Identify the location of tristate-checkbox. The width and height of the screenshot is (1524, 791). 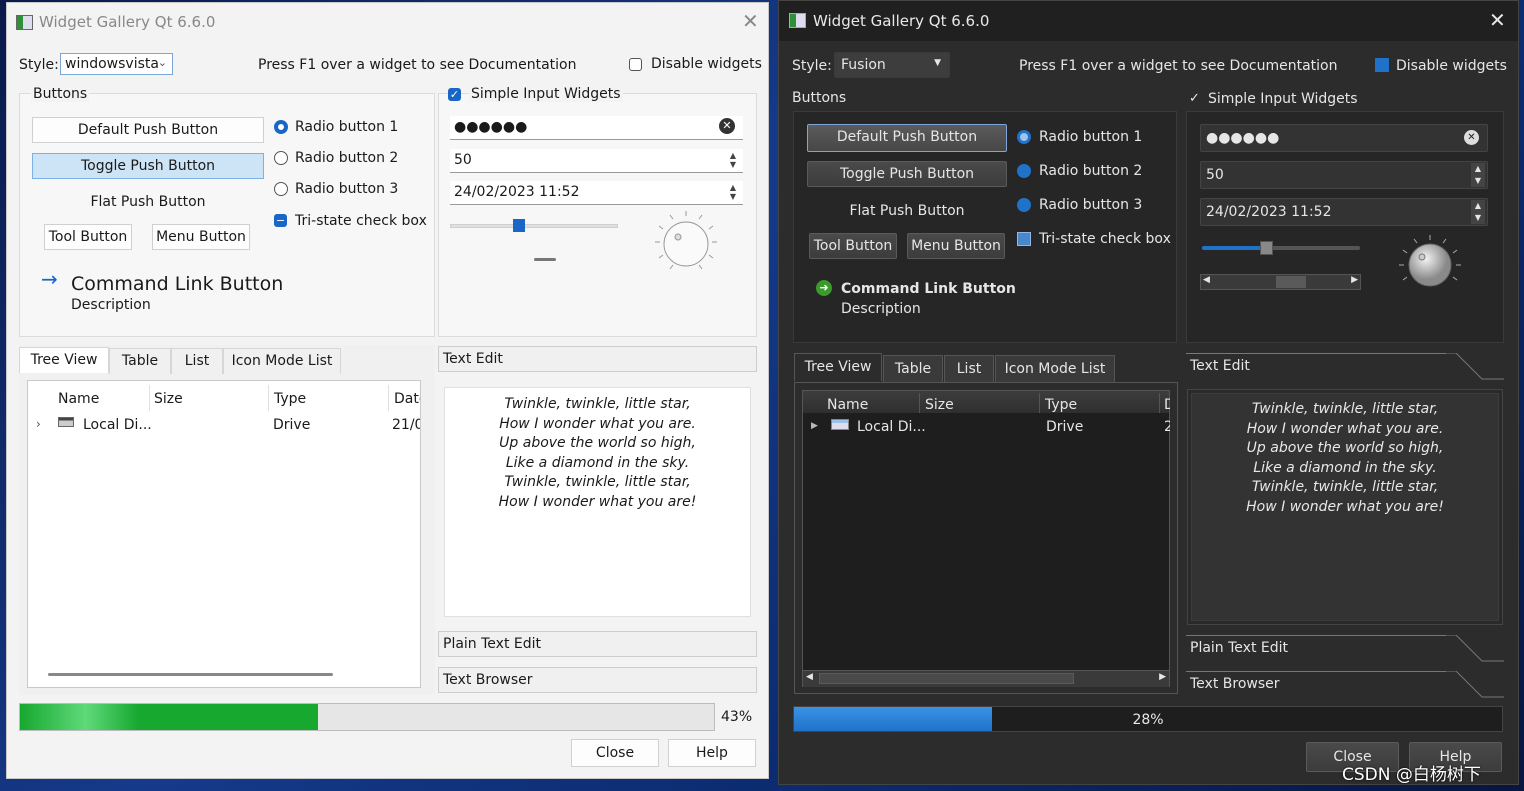
(1024, 239).